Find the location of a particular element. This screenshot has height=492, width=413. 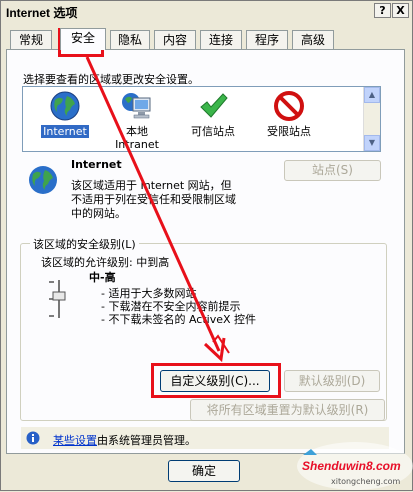

watermark-text: Shenduwin8.com is located at coordinates (351, 466).